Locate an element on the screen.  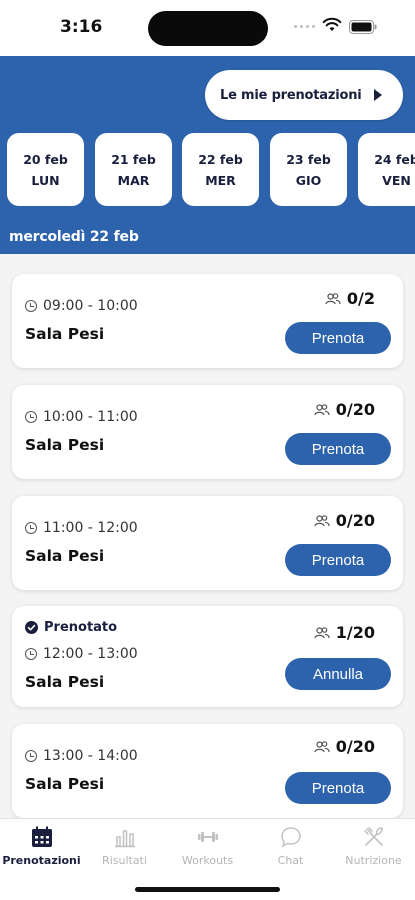
day-date: 21 feb is located at coordinates (133, 159).